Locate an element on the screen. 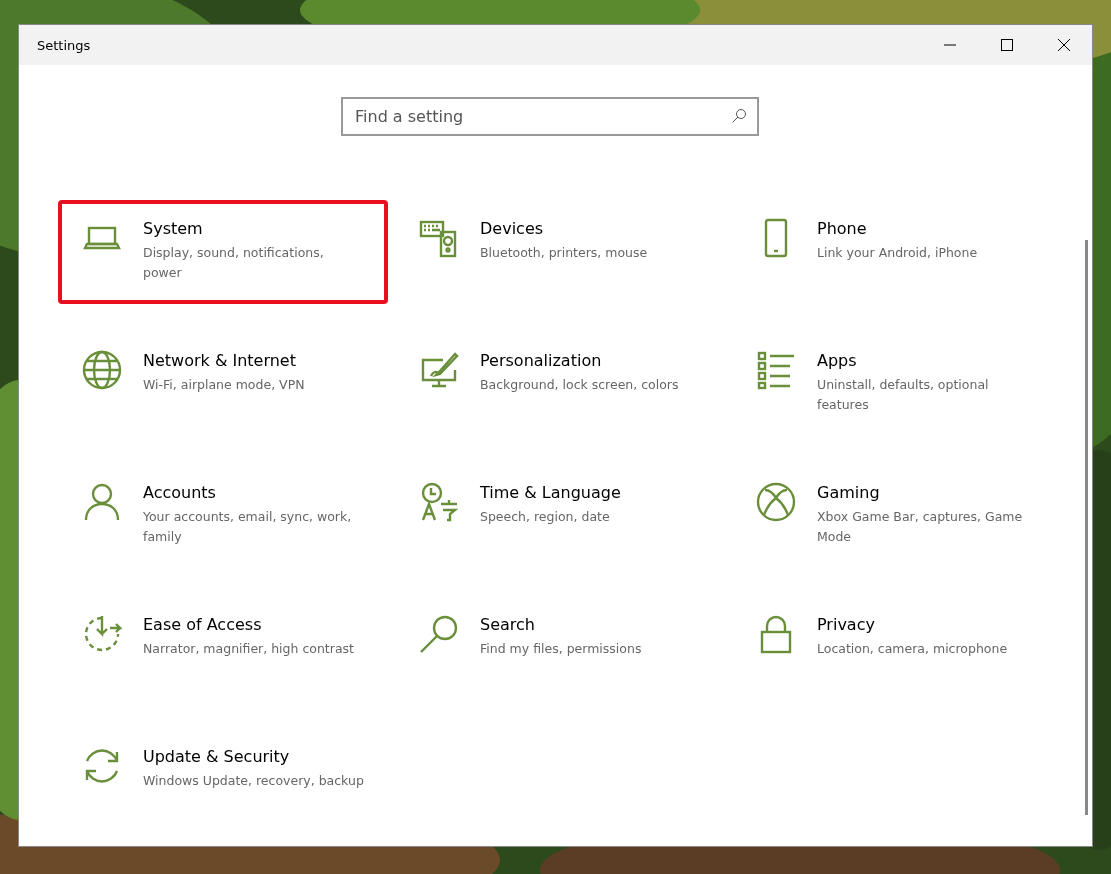 Image resolution: width=1111 pixels, height=874 pixels. tile-description: Bluetooth, printers, mouse is located at coordinates (564, 253).